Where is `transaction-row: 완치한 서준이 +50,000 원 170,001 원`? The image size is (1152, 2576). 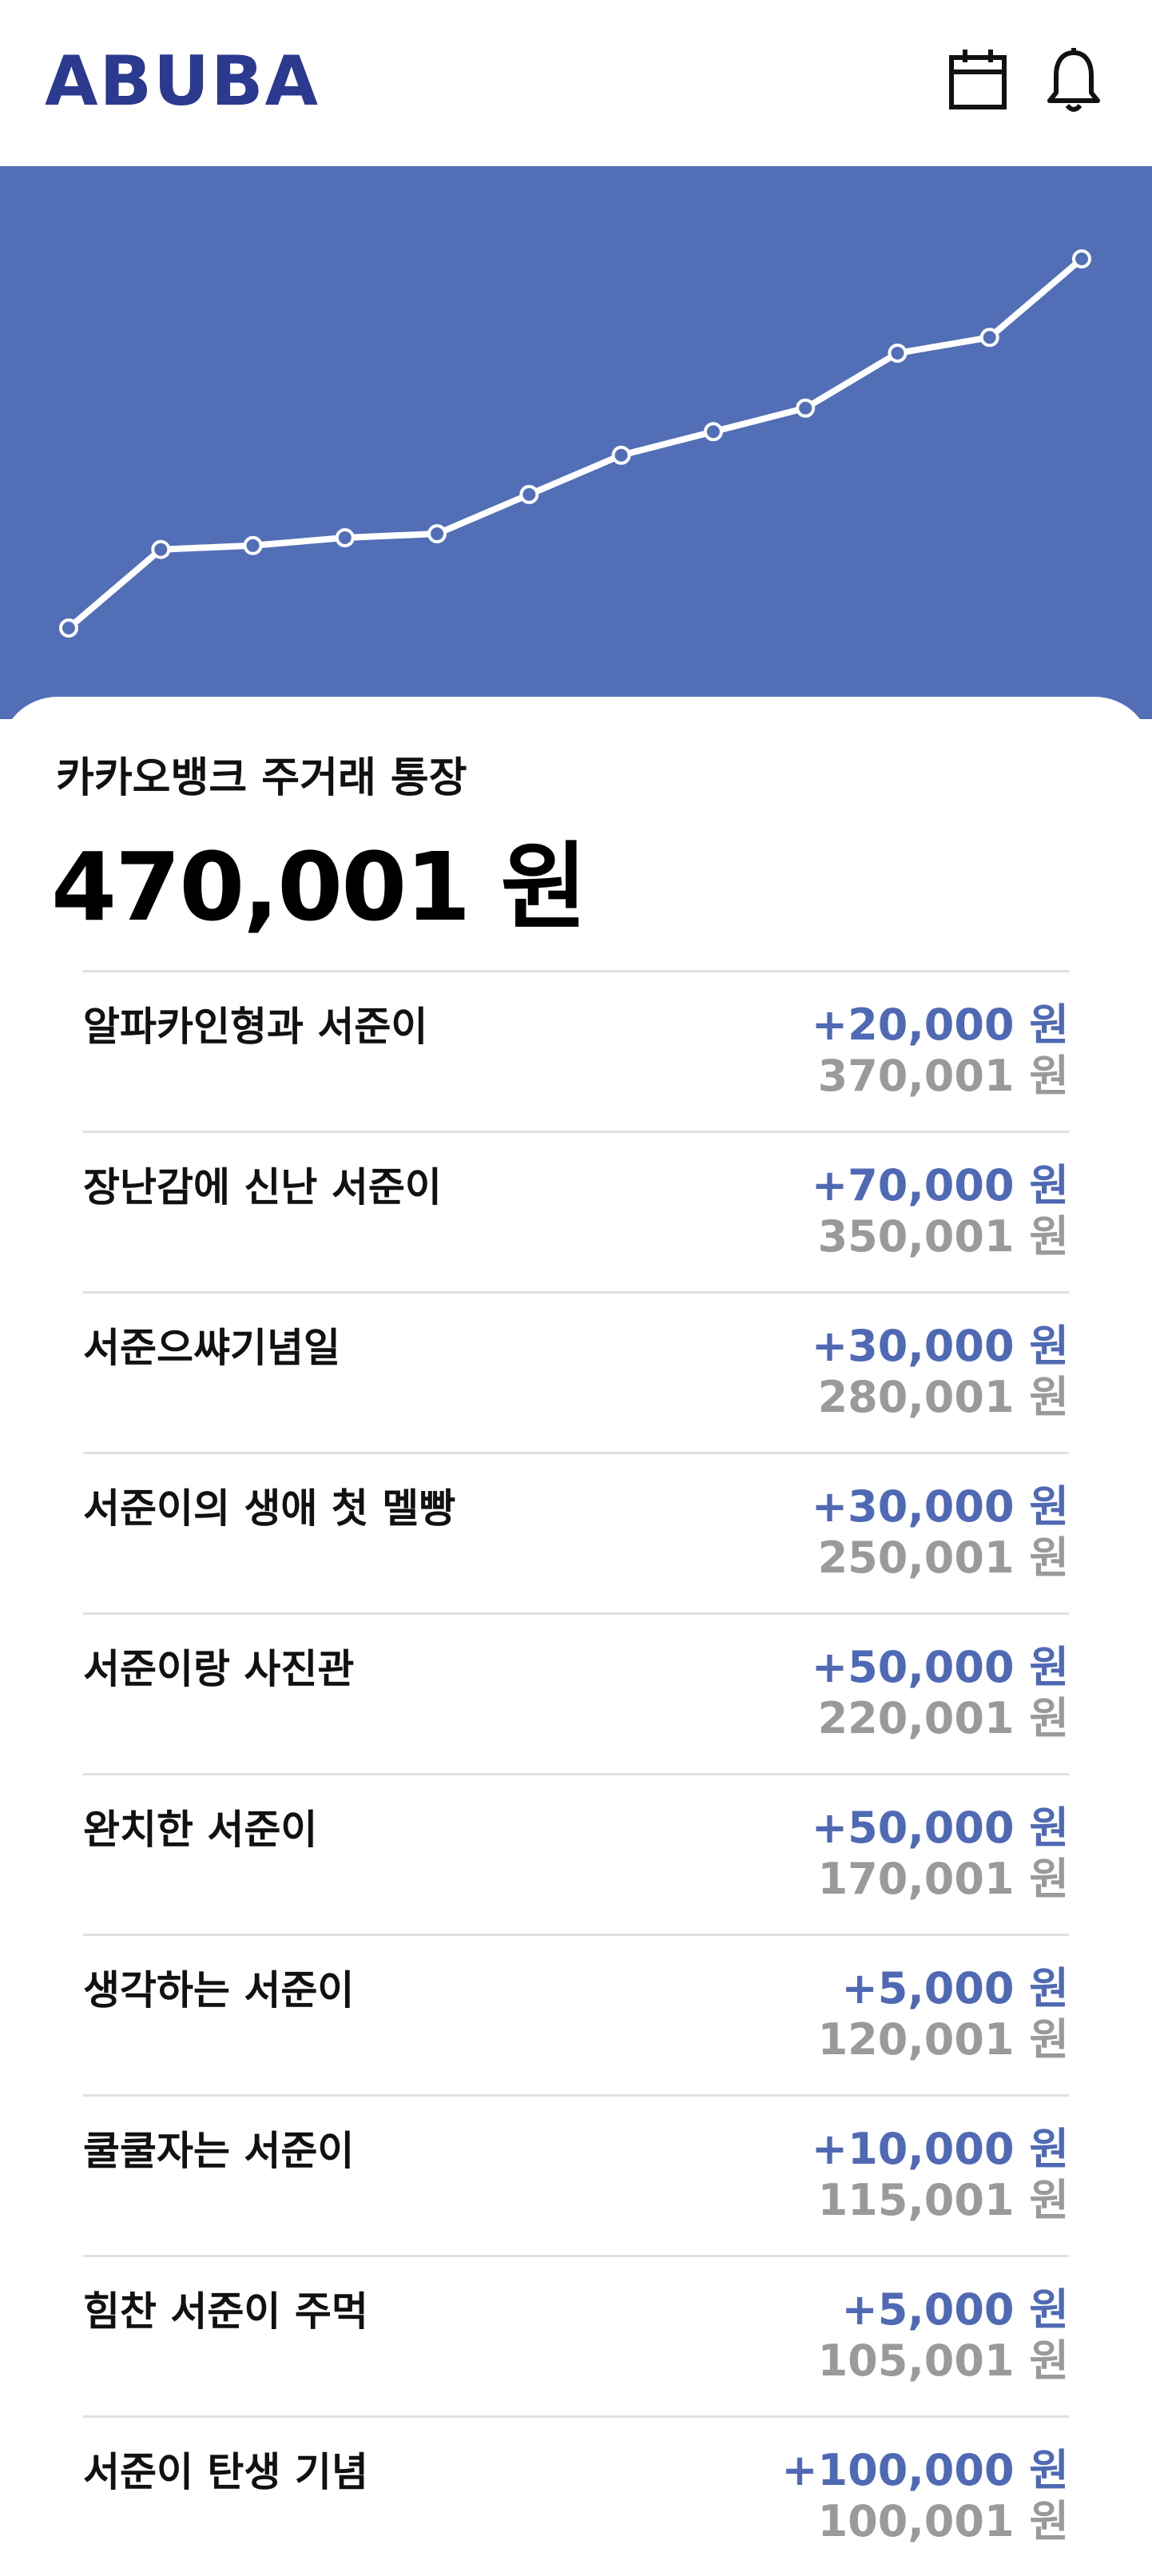 transaction-row: 완치한 서준이 +50,000 원 170,001 원 is located at coordinates (576, 1853).